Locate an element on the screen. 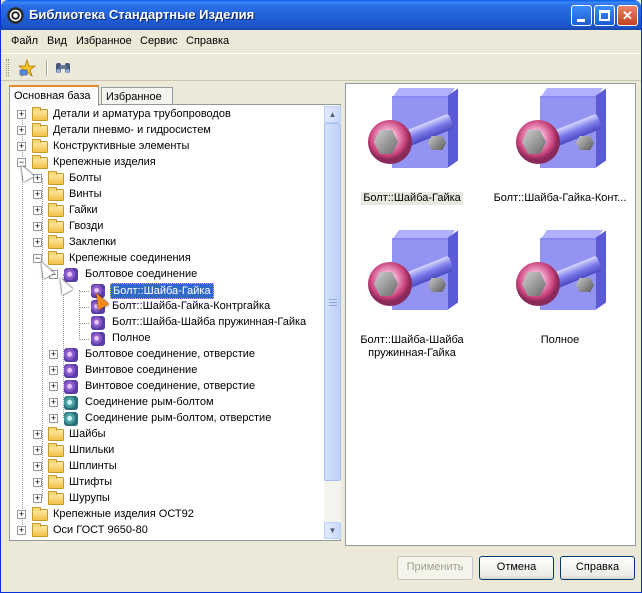 This screenshot has width=642, height=593. tree-row-label: Винтовое соединение, отверстие is located at coordinates (170, 386).